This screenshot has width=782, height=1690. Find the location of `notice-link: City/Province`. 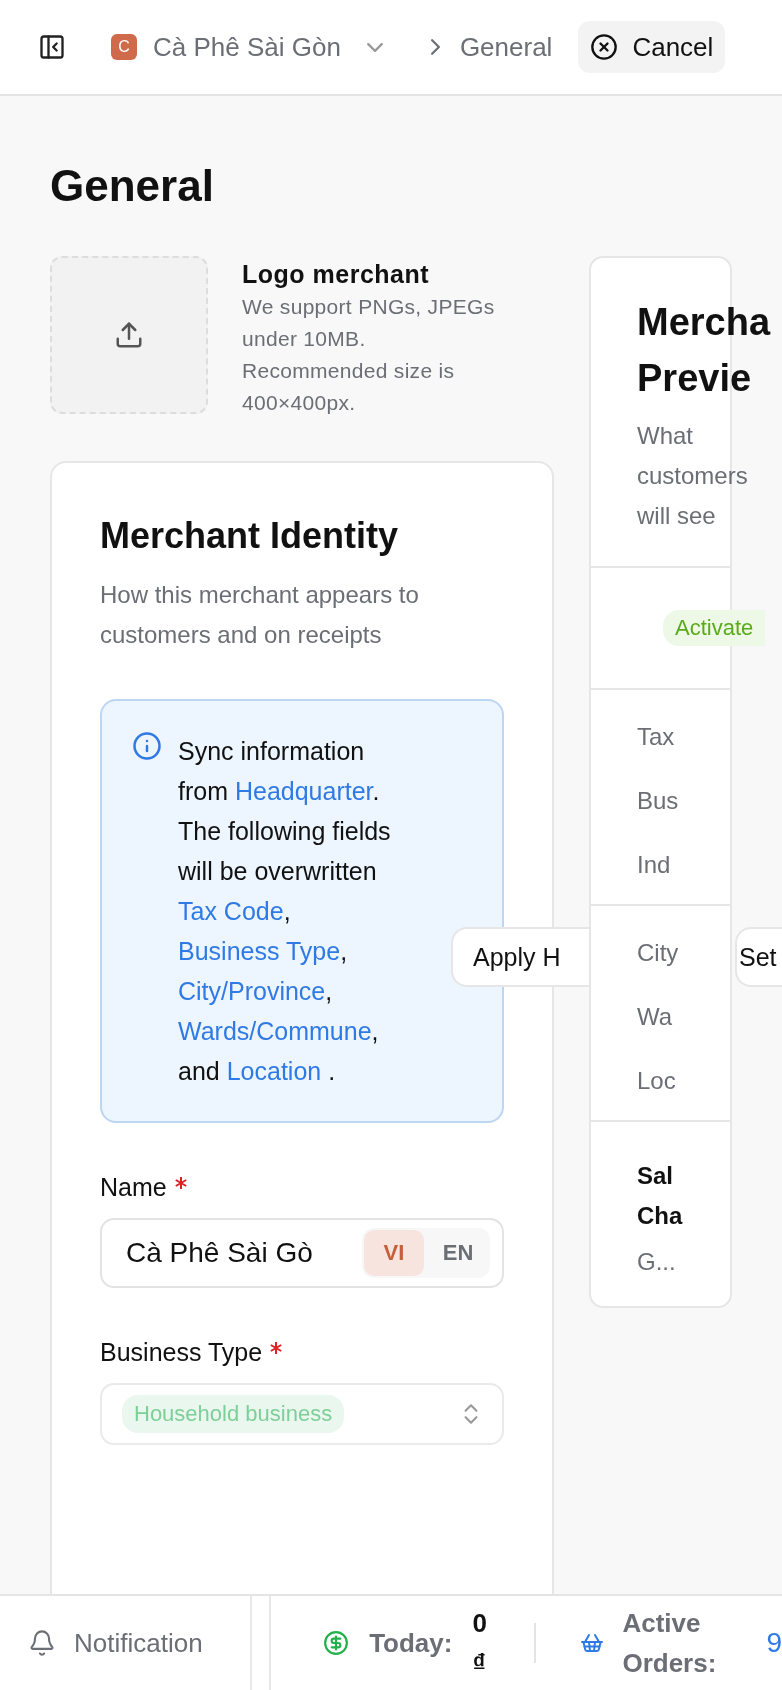

notice-link: City/Province is located at coordinates (252, 991).